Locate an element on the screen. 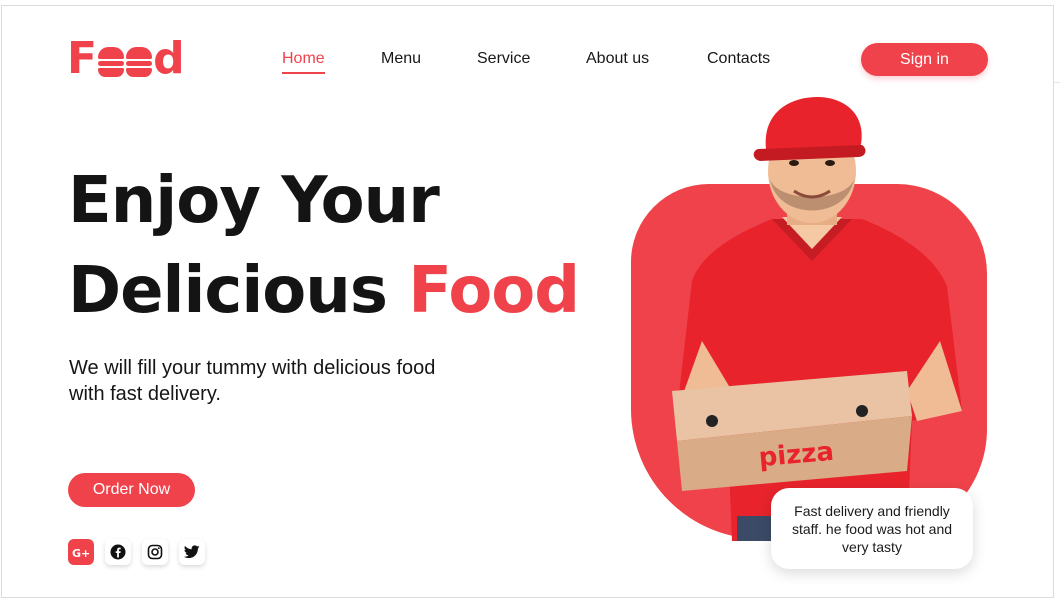 Image resolution: width=1060 pixels, height=604 pixels. logo-letter-f: F is located at coordinates (82, 58).